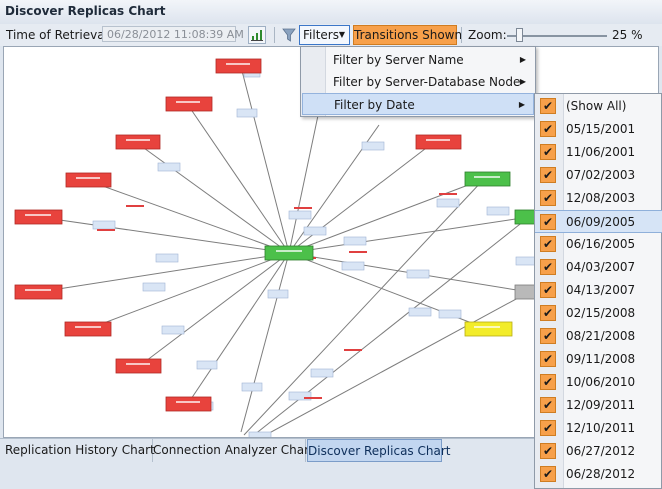 The width and height of the screenshot is (662, 489). I want to click on date-filter-label: 06/09/2005, so click(601, 222).